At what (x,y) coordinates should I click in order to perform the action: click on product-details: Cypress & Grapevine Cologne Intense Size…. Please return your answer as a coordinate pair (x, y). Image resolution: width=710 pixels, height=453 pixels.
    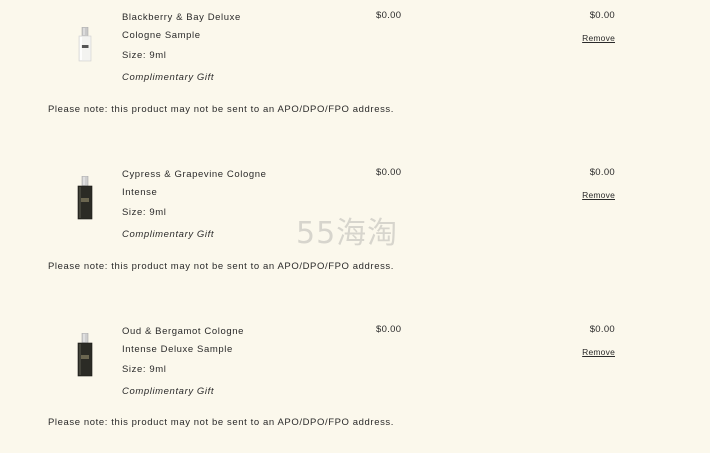
    Looking at the image, I should click on (237, 204).